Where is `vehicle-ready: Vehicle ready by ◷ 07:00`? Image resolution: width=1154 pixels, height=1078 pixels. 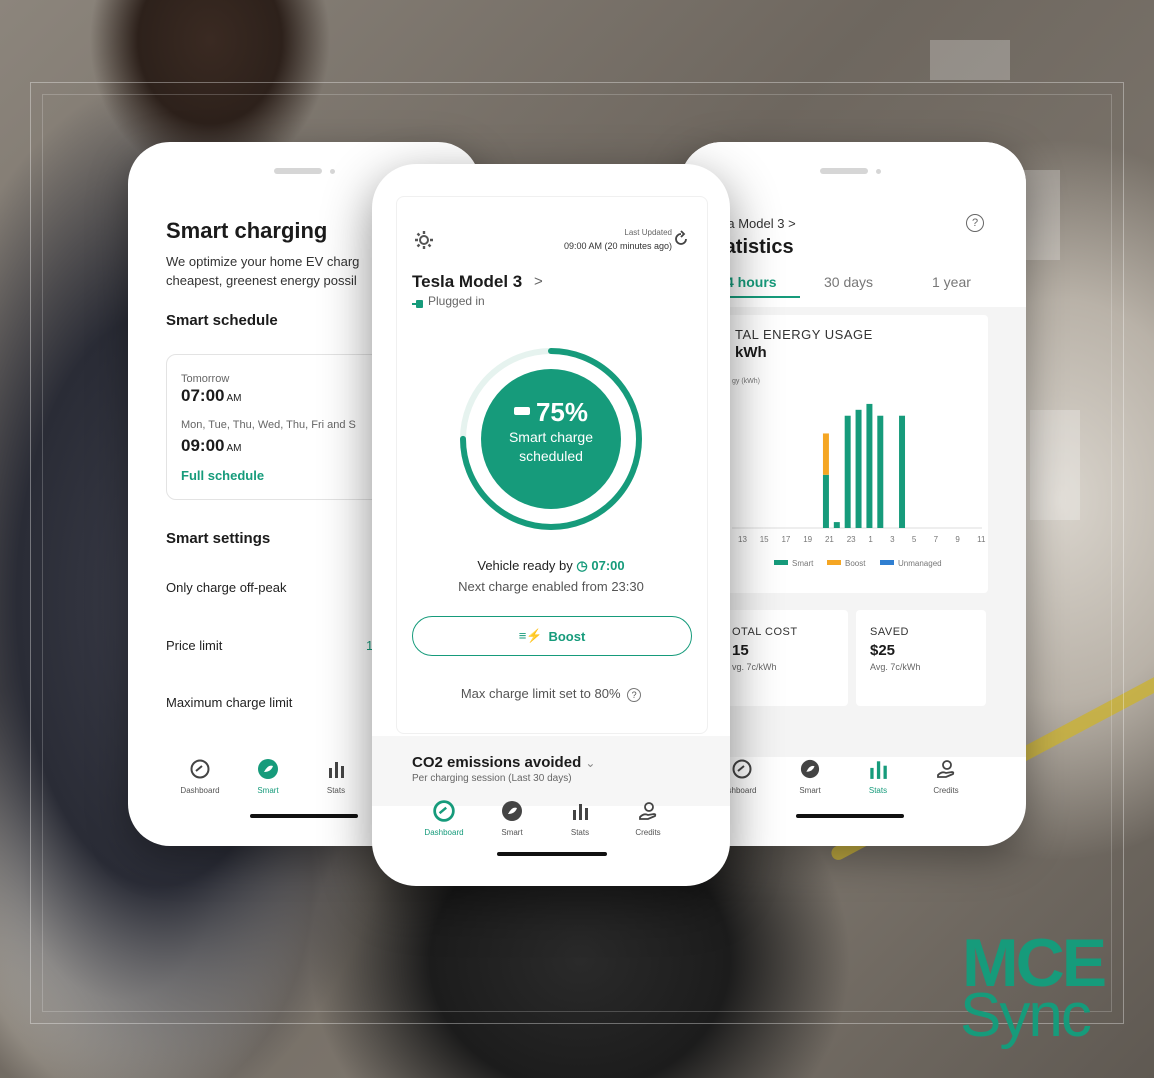 vehicle-ready: Vehicle ready by ◷ 07:00 is located at coordinates (551, 566).